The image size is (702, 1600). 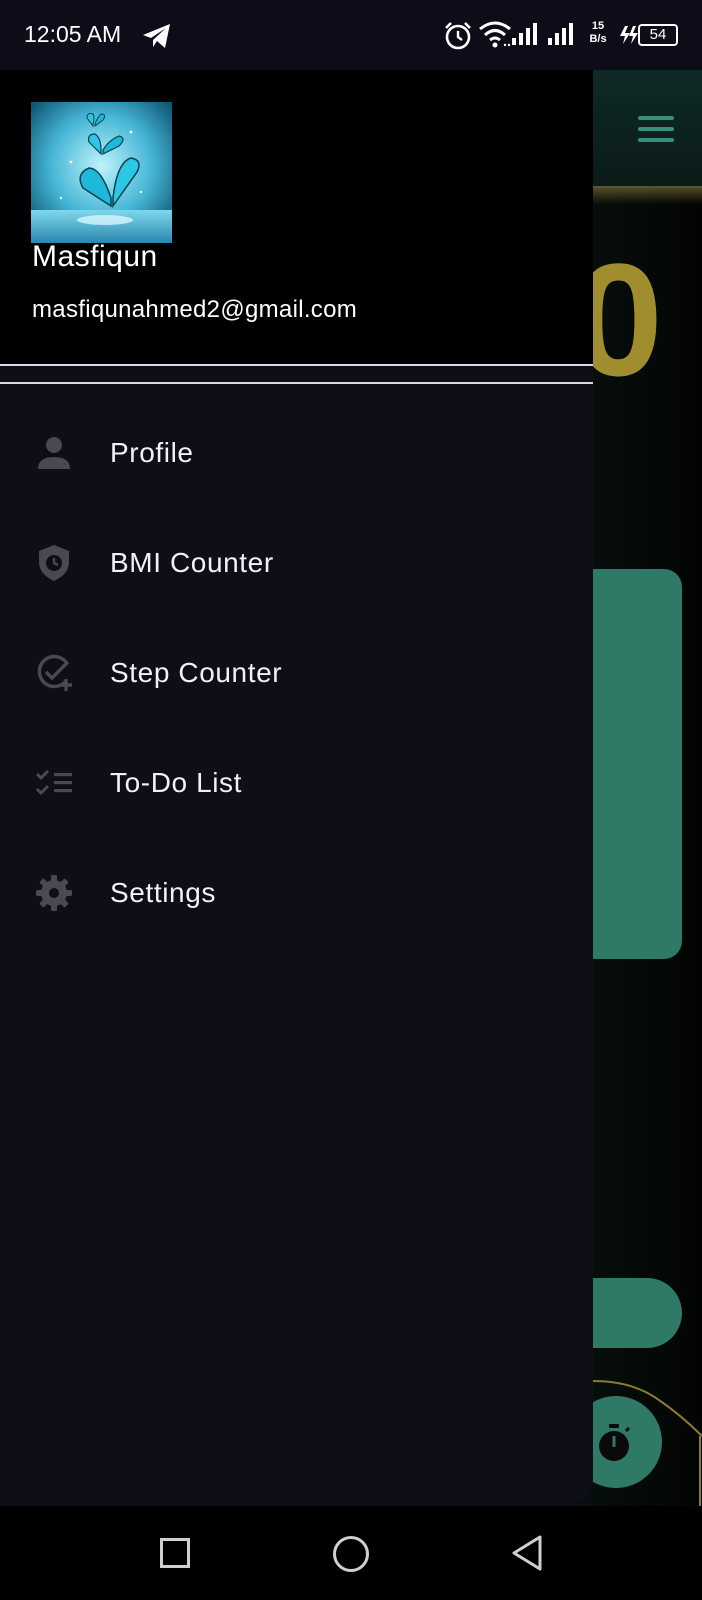 I want to click on alarm-icon, so click(x=458, y=36).